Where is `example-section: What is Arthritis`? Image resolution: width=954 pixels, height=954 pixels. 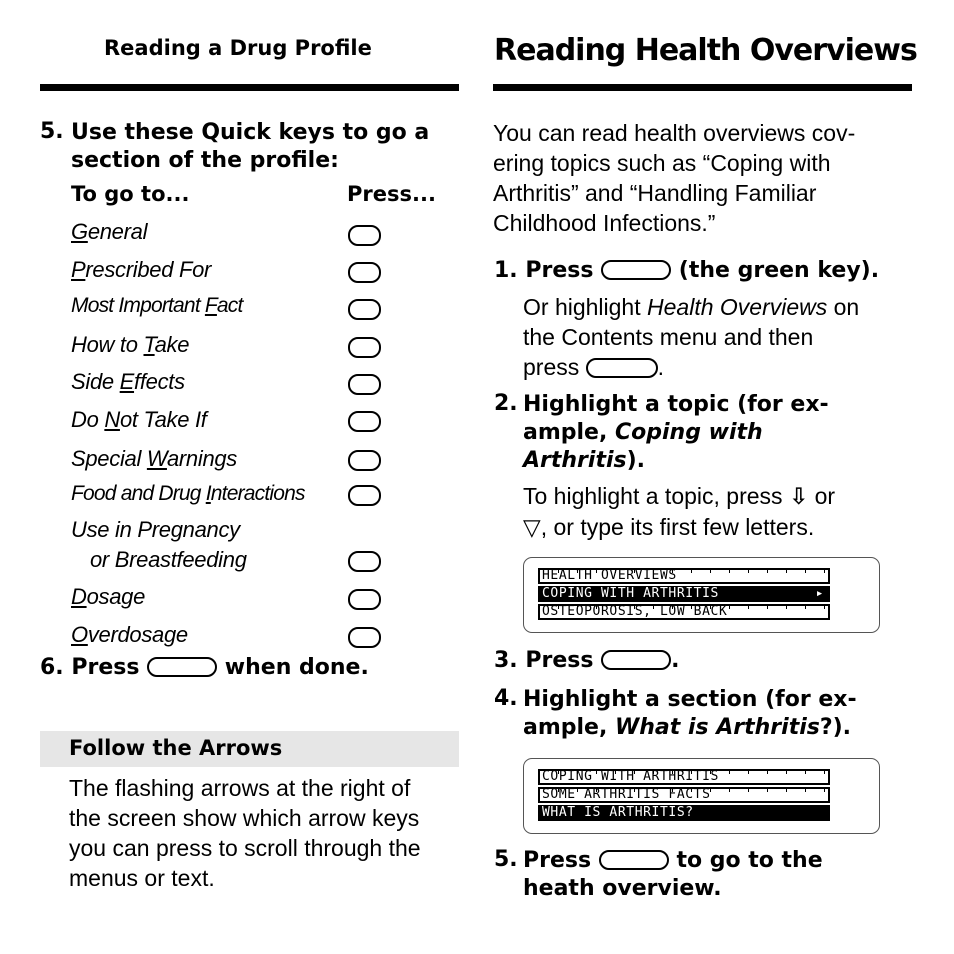
example-section: What is Arthritis is located at coordinates (717, 727).